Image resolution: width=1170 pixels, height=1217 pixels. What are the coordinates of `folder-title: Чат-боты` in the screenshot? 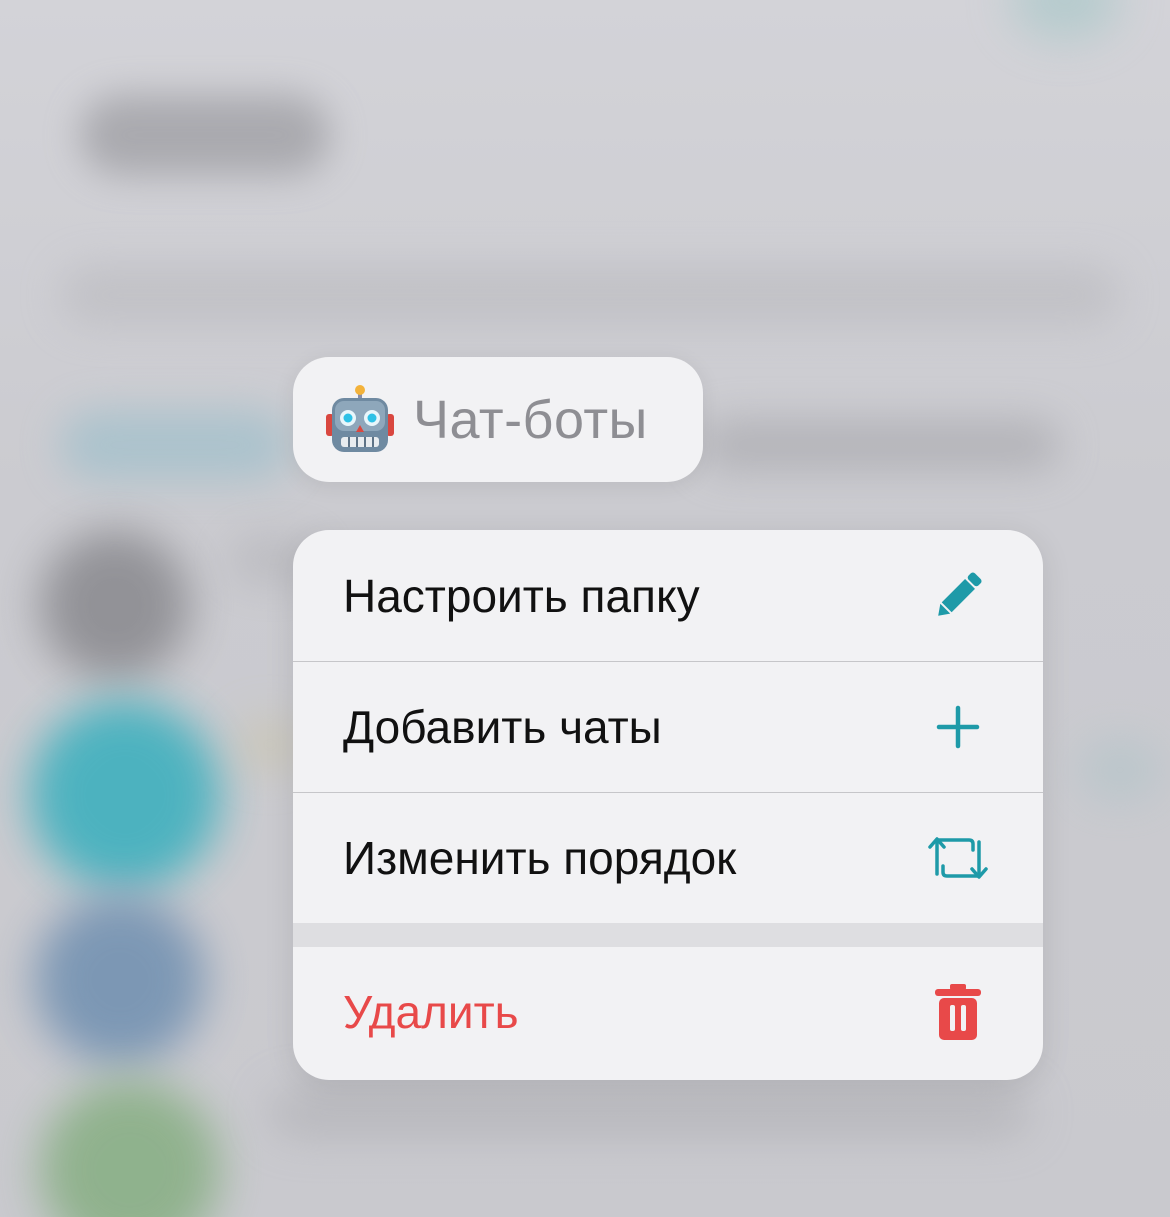 It's located at (530, 419).